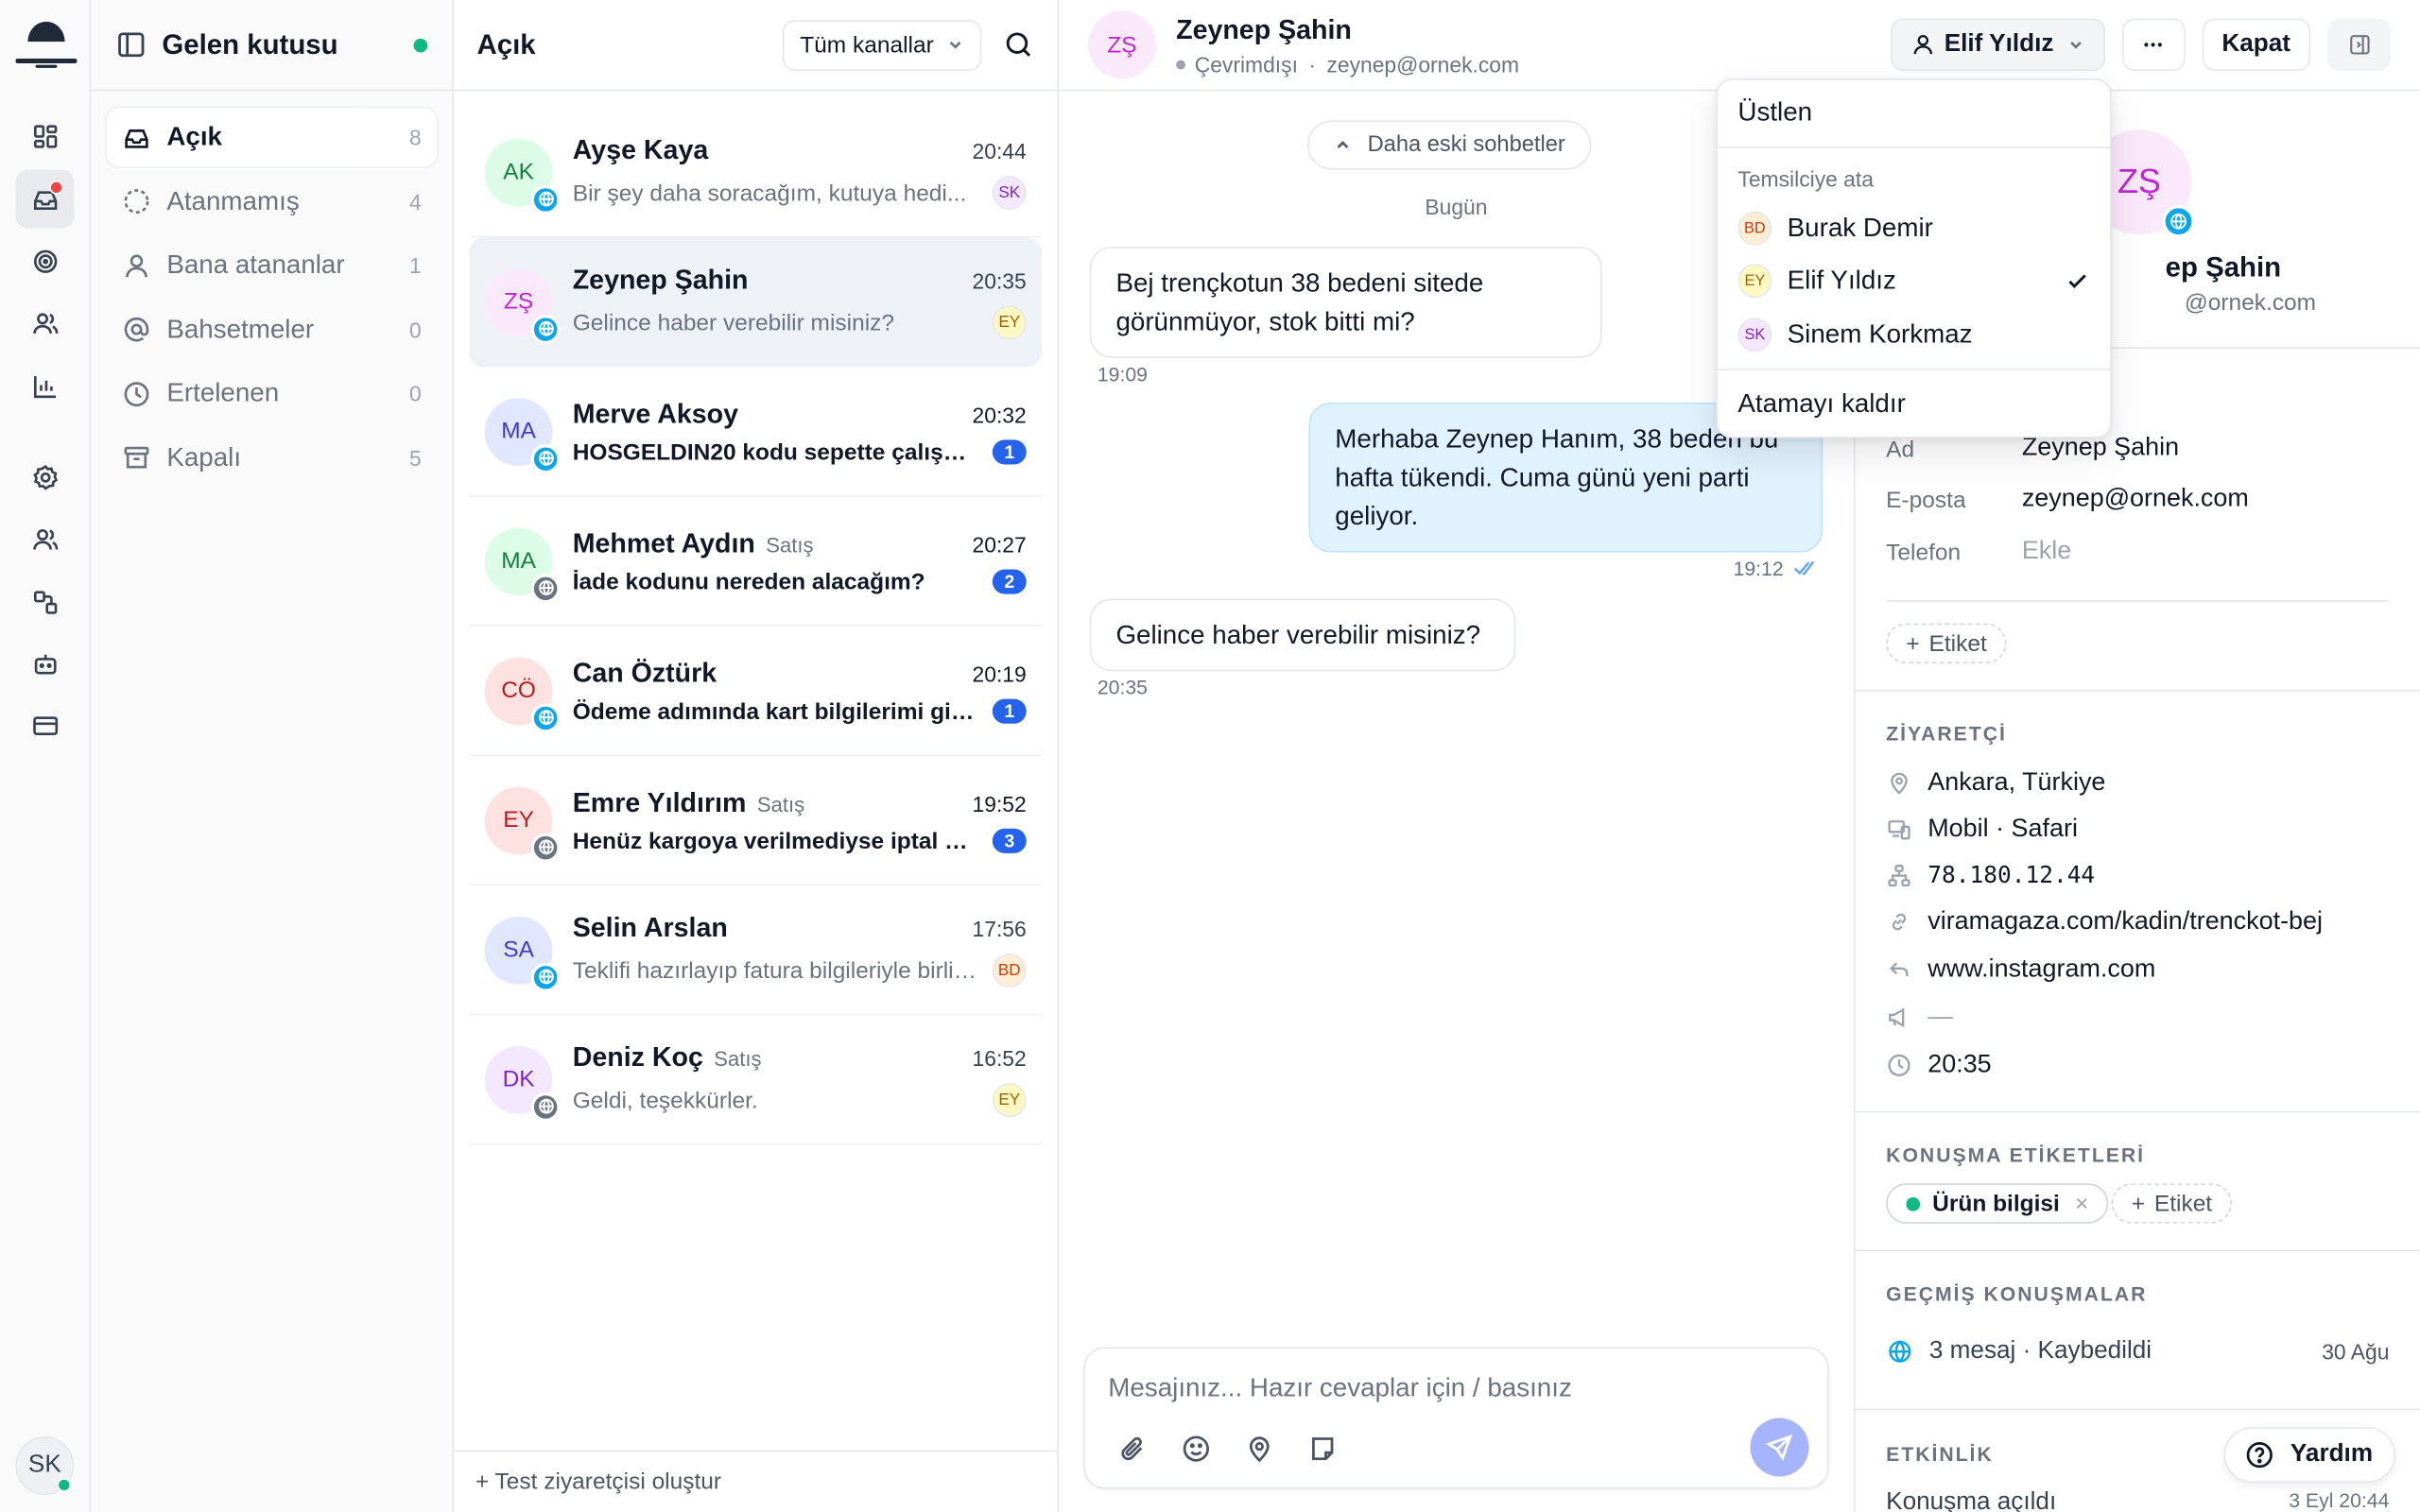 The image size is (2420, 1512). What do you see at coordinates (2135, 499) in the screenshot?
I see `field-value-email: zeynep@ornek.com` at bounding box center [2135, 499].